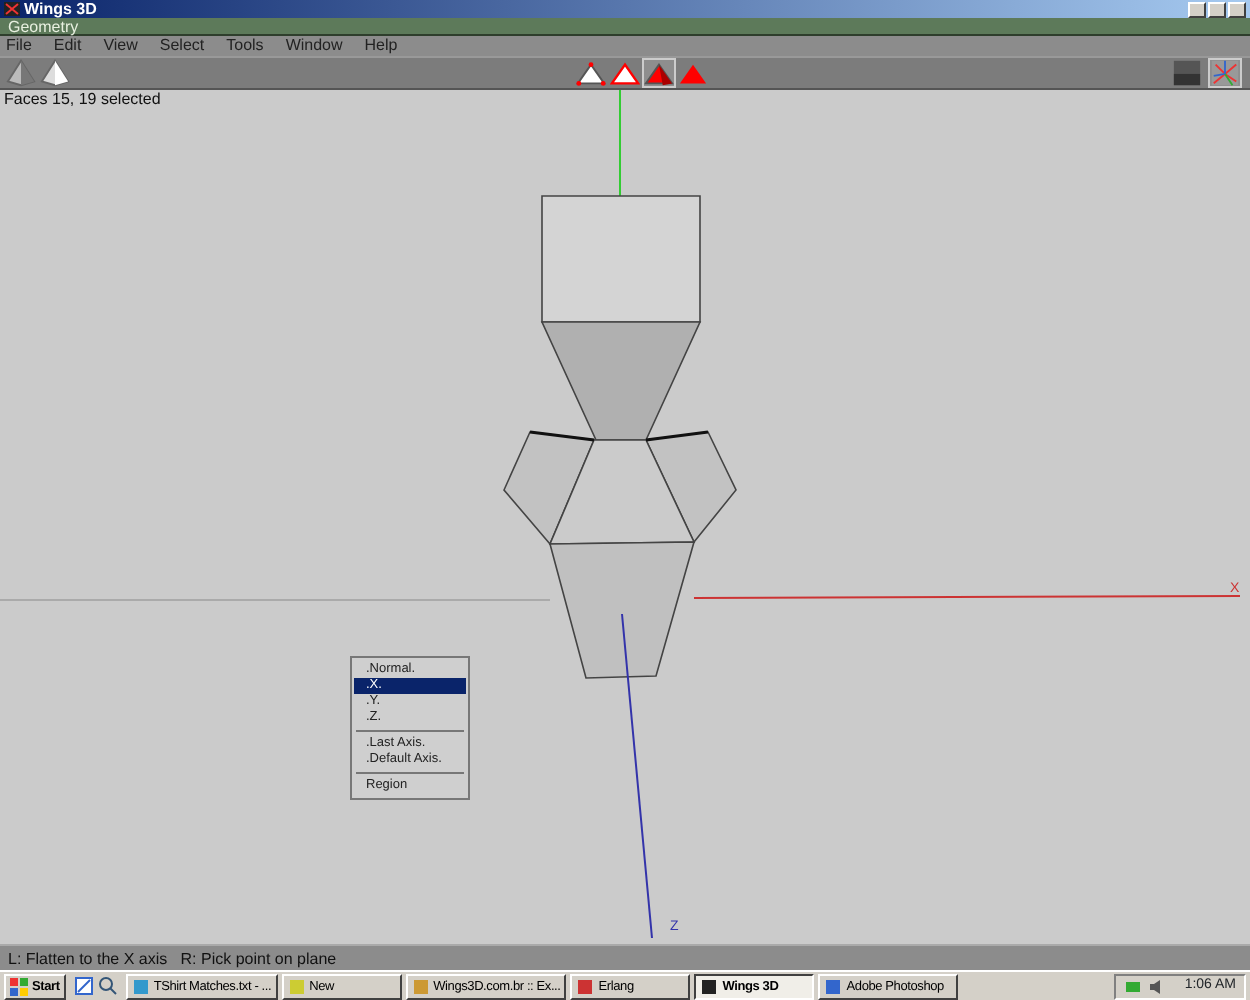  I want to click on menu-item: Select, so click(182, 46).